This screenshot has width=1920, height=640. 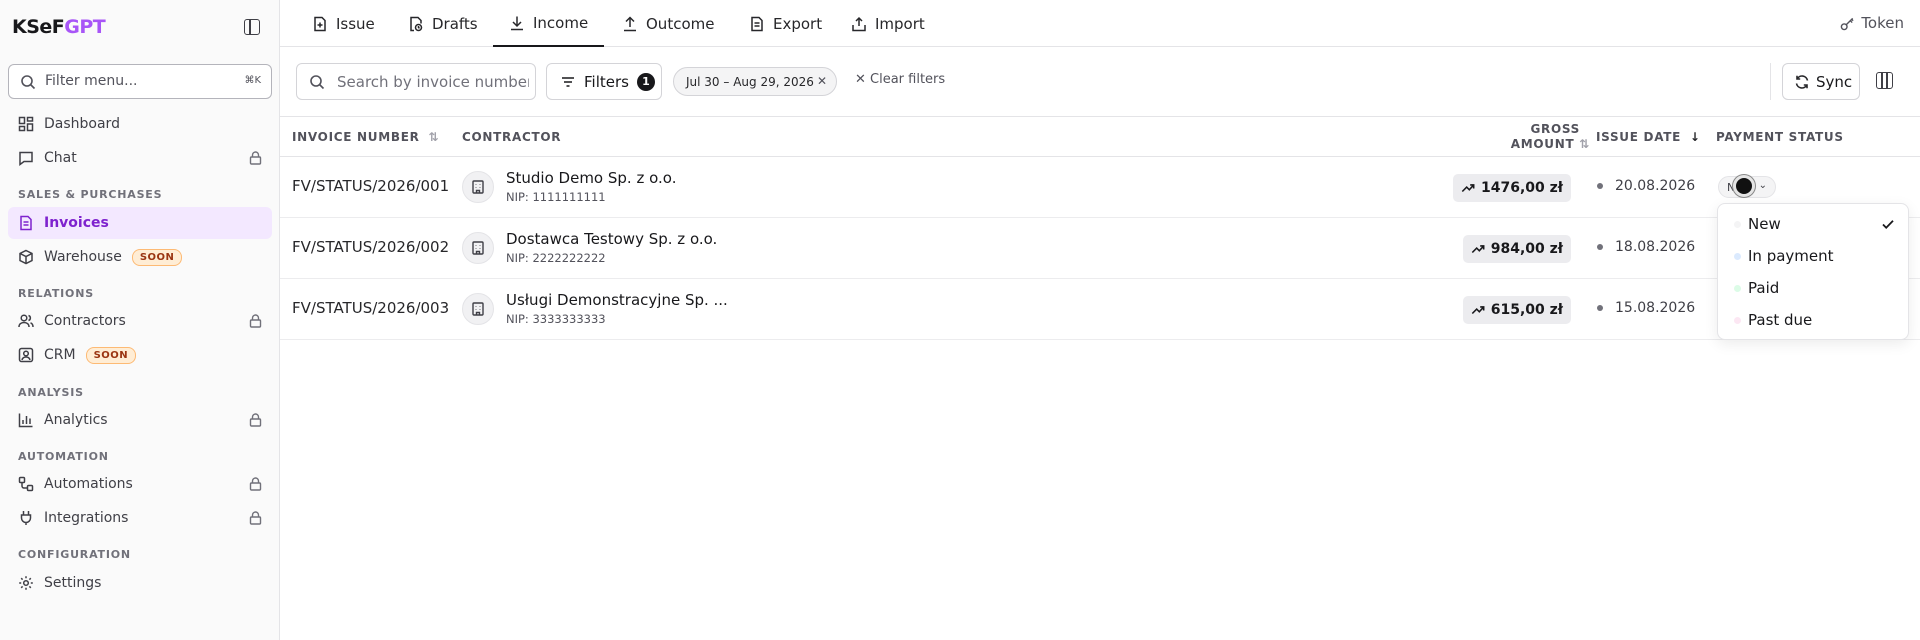 I want to click on app-logo: KSeFGPT, so click(x=59, y=27).